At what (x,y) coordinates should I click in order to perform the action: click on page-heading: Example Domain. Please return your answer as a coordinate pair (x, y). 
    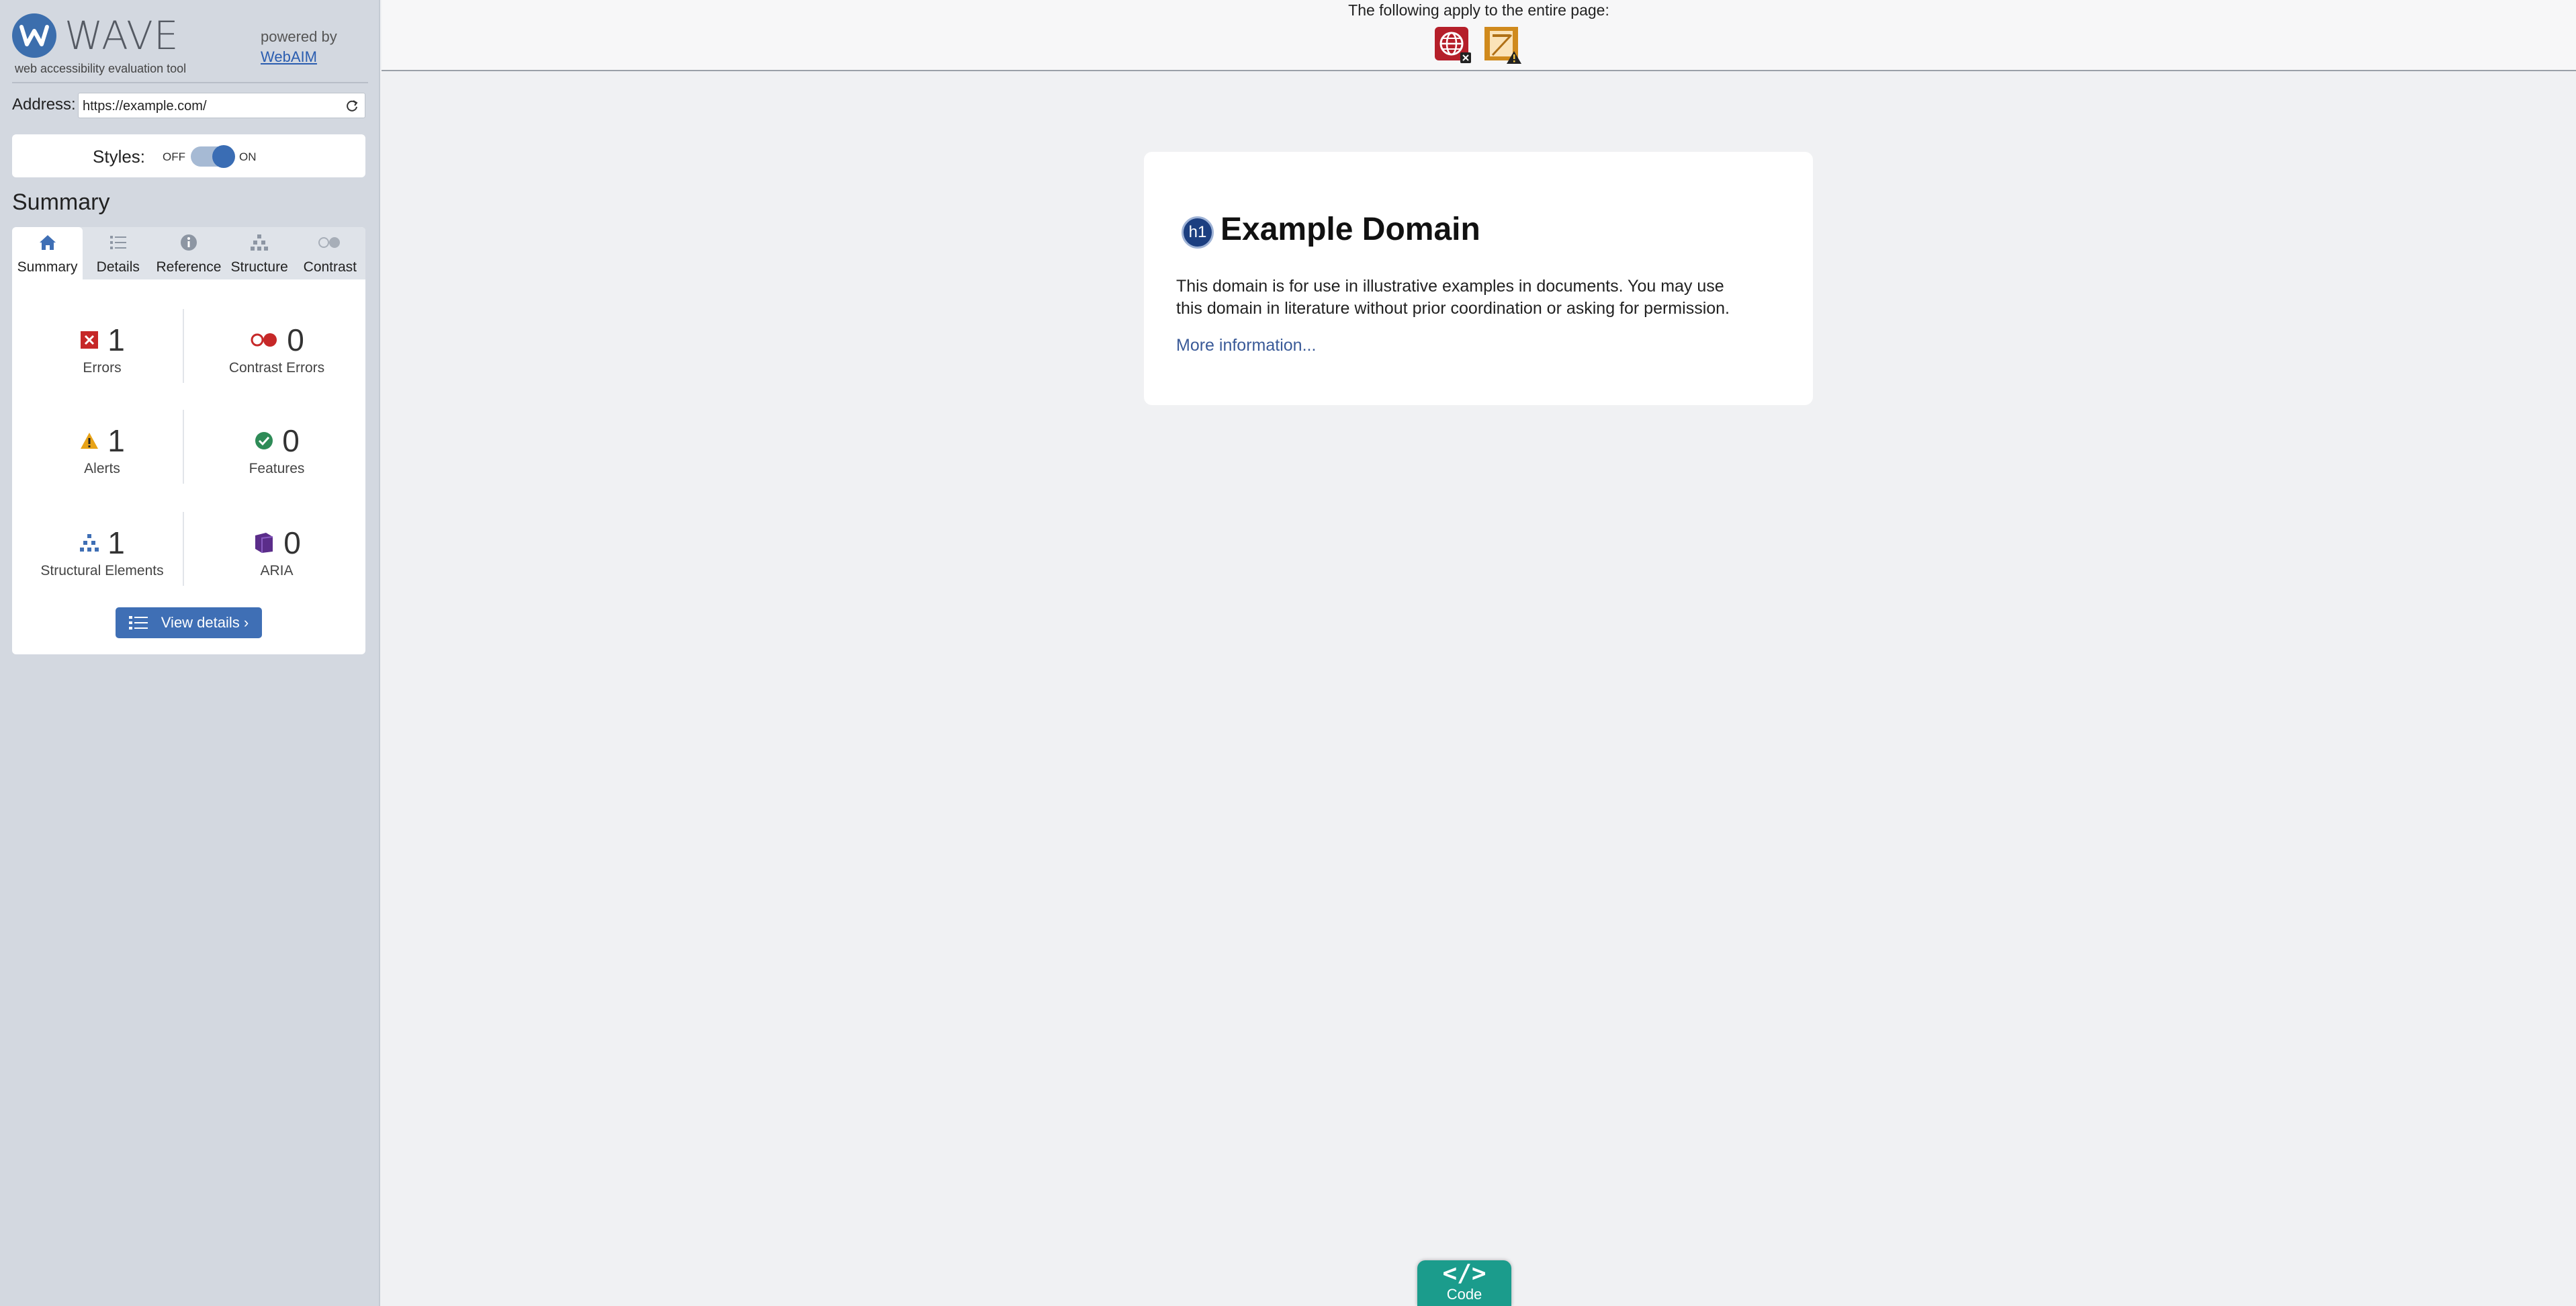
    Looking at the image, I should click on (1350, 230).